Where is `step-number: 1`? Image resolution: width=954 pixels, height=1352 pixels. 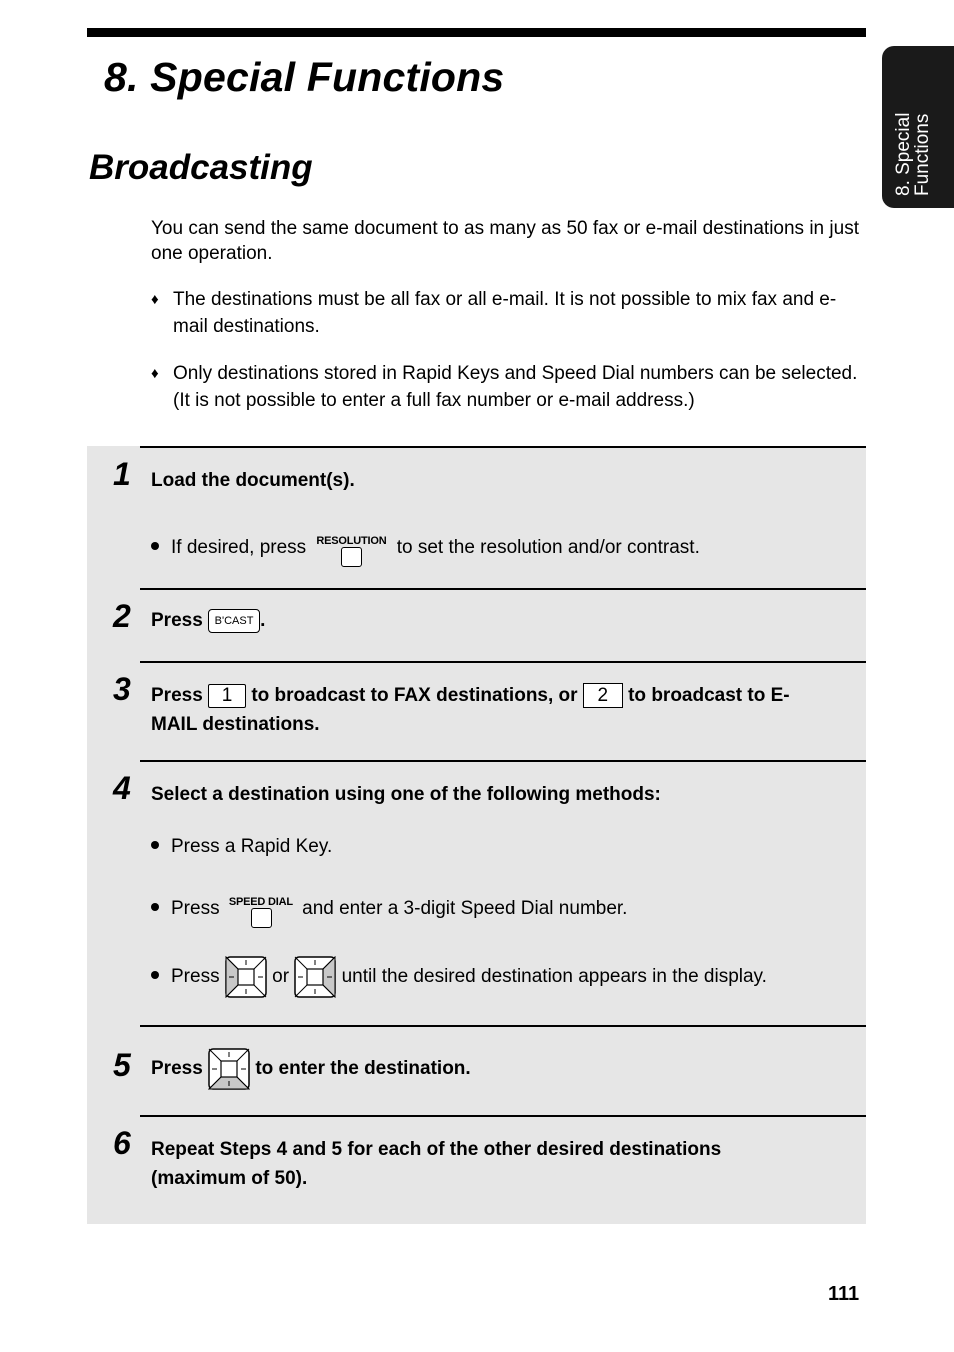 step-number: 1 is located at coordinates (122, 474).